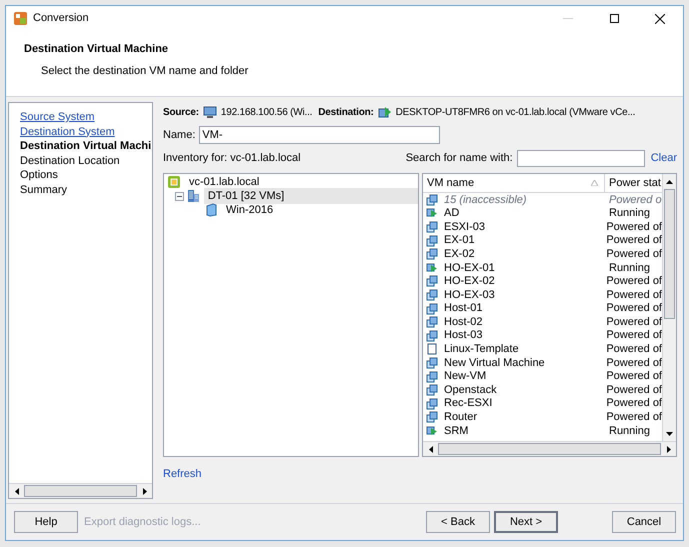 The width and height of the screenshot is (689, 547). I want to click on clear-link: Clear, so click(663, 158).